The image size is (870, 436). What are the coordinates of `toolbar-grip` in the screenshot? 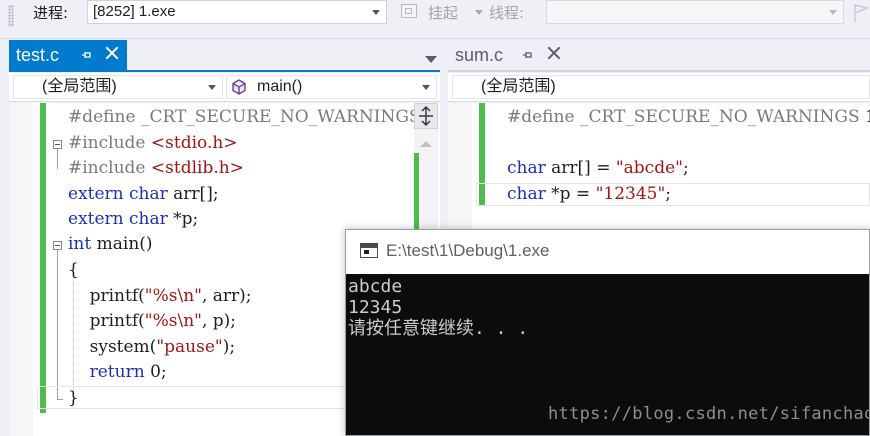 It's located at (11, 16).